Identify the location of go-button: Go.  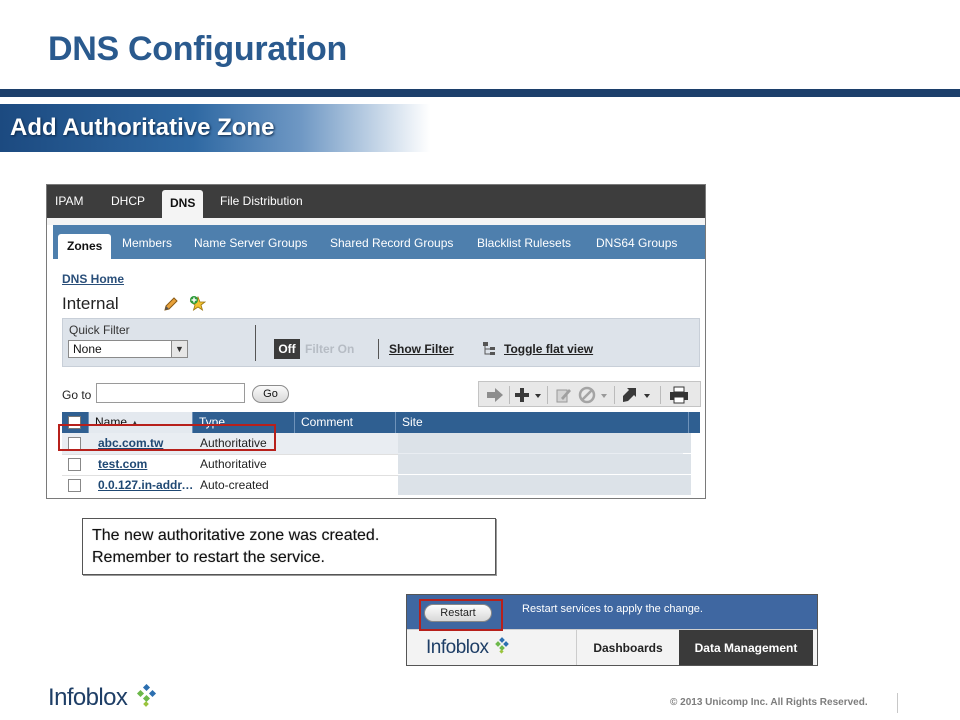
(270, 394).